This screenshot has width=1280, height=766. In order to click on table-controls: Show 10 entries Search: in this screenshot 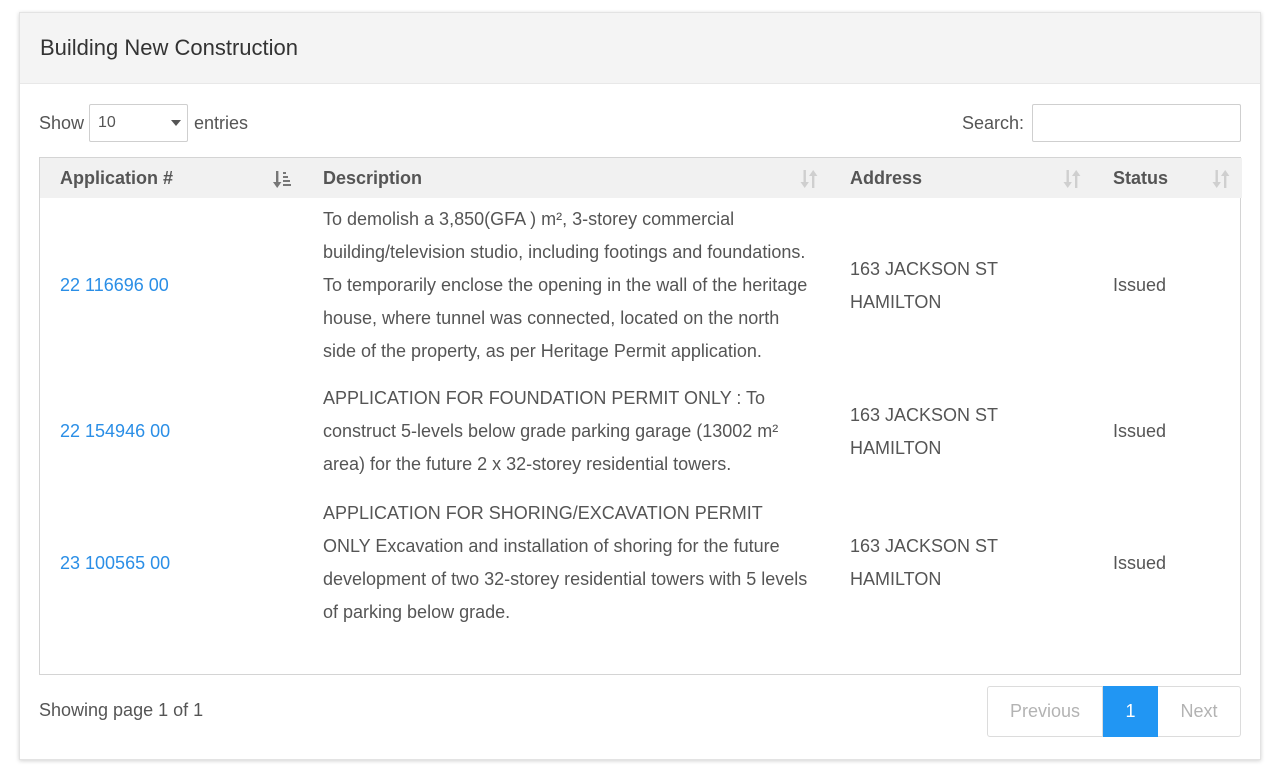, I will do `click(640, 123)`.